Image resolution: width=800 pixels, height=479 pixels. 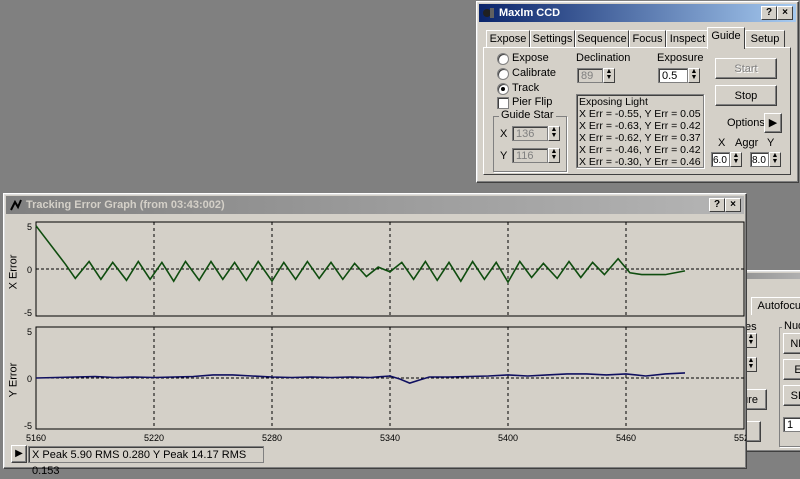 I want to click on maxim-title: MaxIm CCD, so click(x=530, y=13).